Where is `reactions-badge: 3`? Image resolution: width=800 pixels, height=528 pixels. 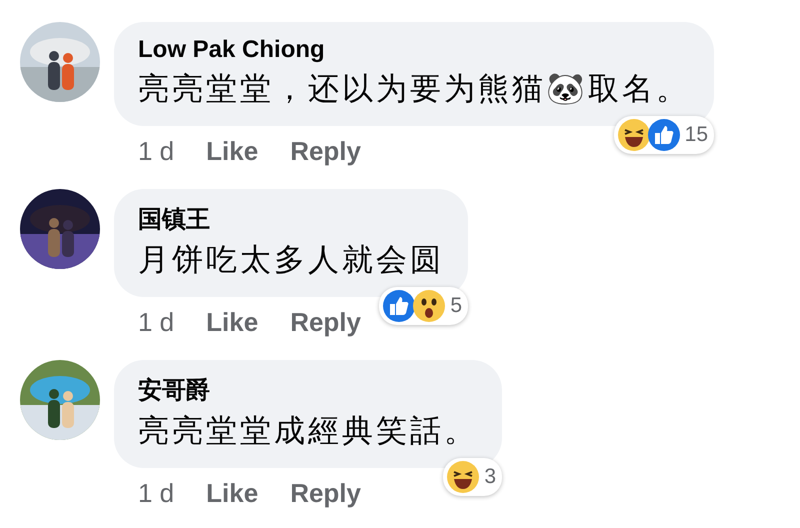
reactions-badge: 3 is located at coordinates (472, 477).